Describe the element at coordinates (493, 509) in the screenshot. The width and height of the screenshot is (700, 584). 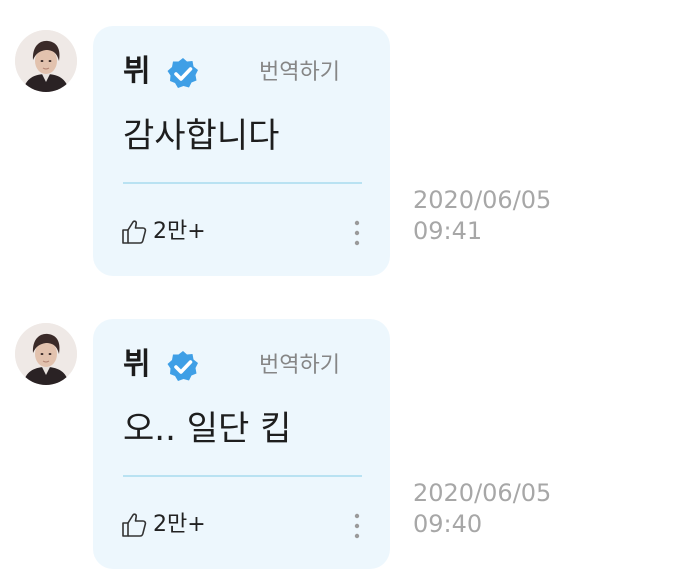
I see `timestamp: 2020/06/05 09:40` at that location.